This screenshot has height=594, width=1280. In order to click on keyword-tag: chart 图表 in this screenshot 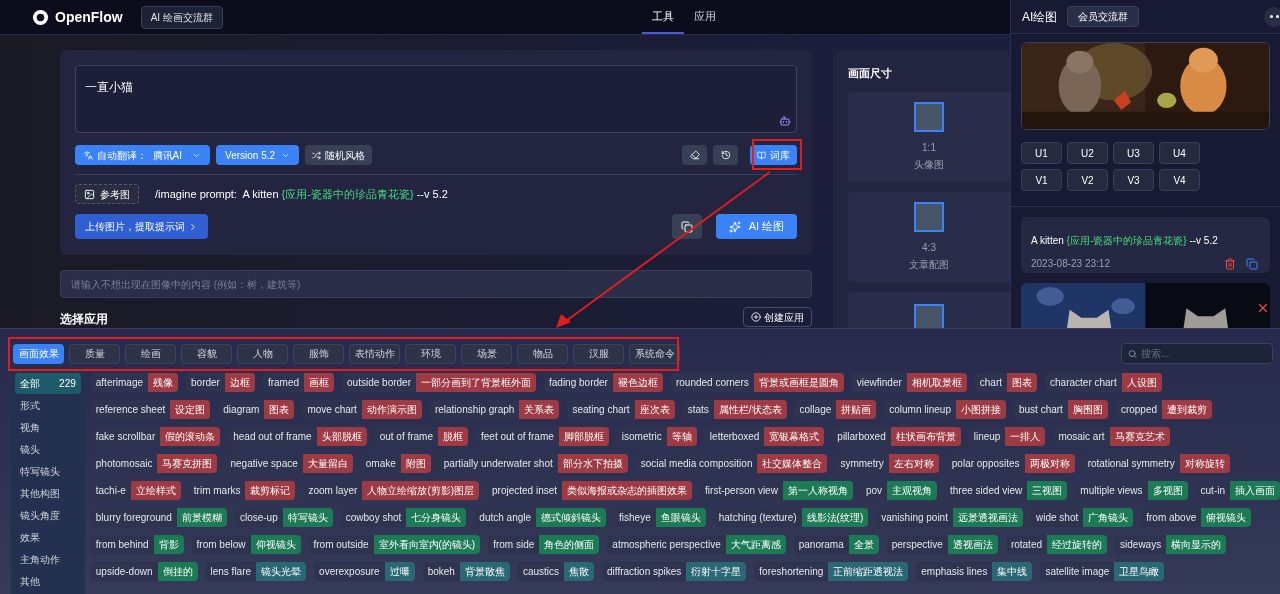, I will do `click(1006, 382)`.